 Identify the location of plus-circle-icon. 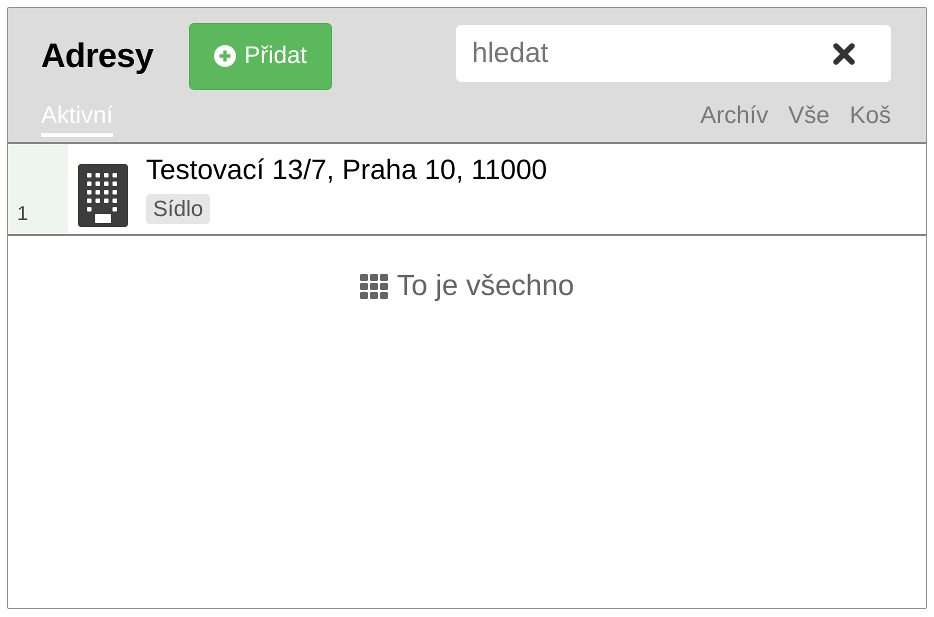
(225, 56).